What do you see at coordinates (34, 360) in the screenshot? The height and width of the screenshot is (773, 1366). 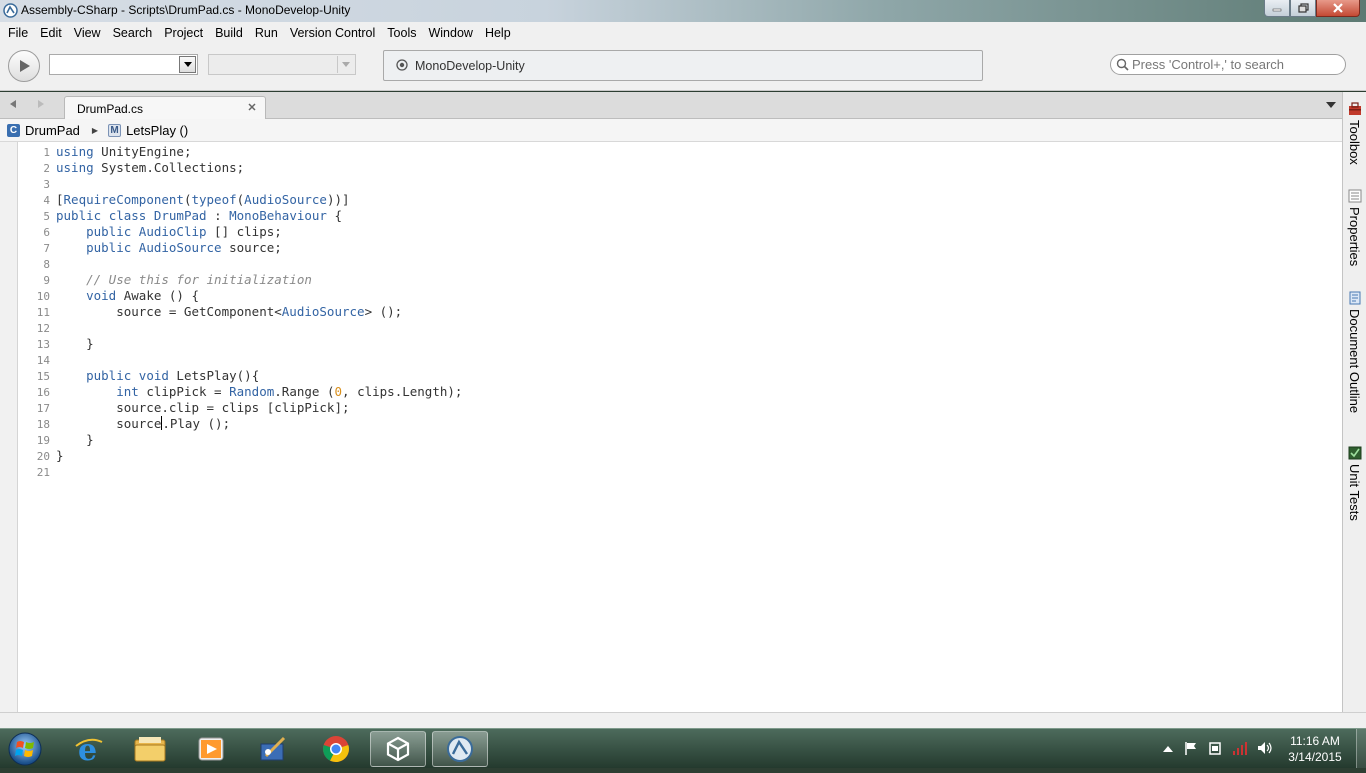 I see `code-line: 14` at bounding box center [34, 360].